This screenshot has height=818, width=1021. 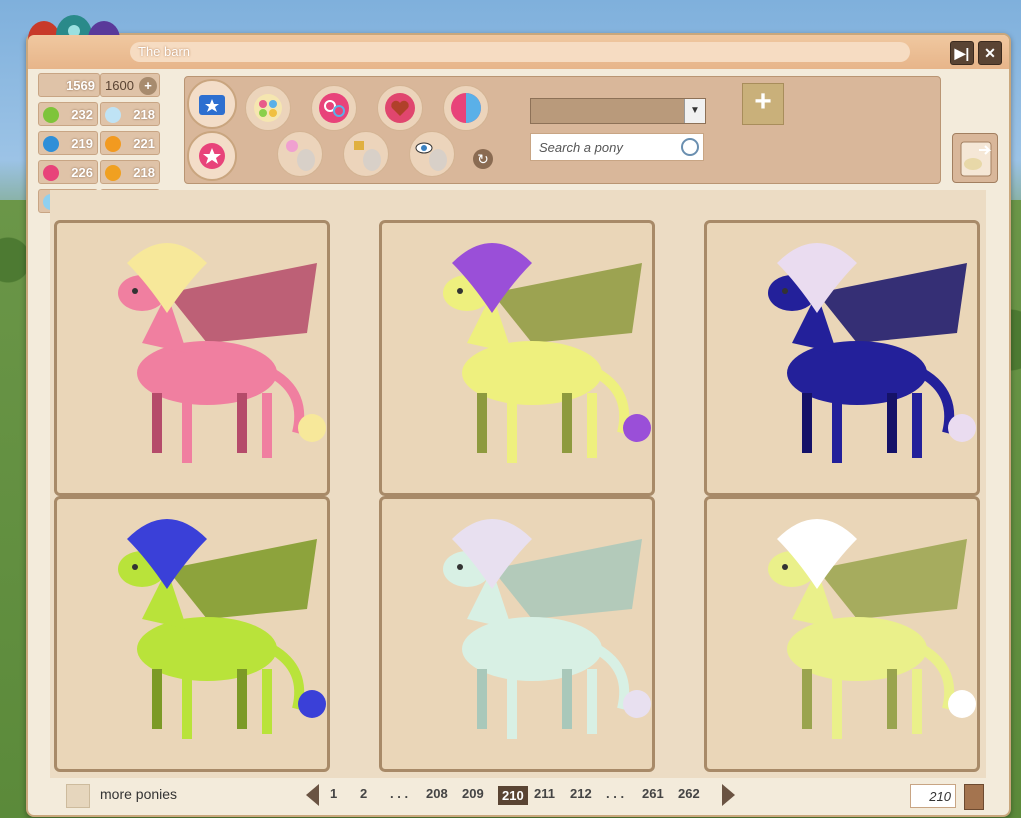 I want to click on stat-paw: 218, so click(x=130, y=172).